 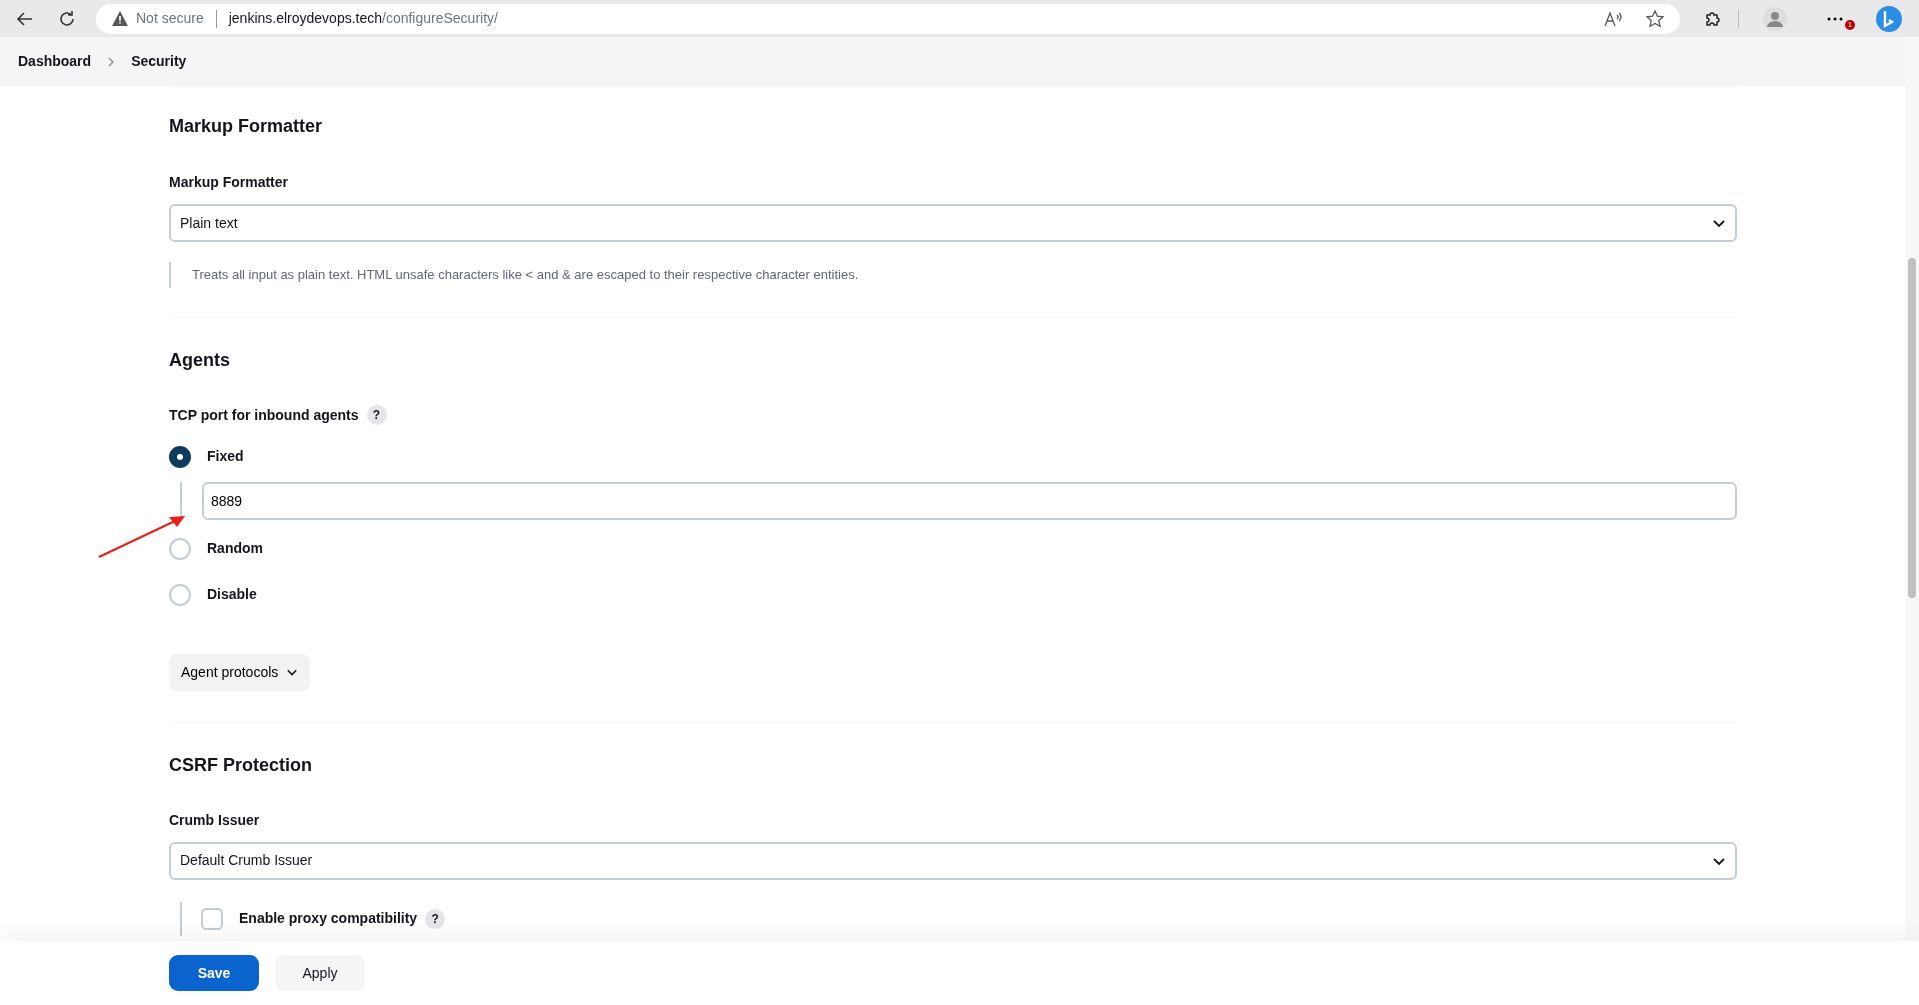 What do you see at coordinates (170, 18) in the screenshot?
I see `security-label: Not secure` at bounding box center [170, 18].